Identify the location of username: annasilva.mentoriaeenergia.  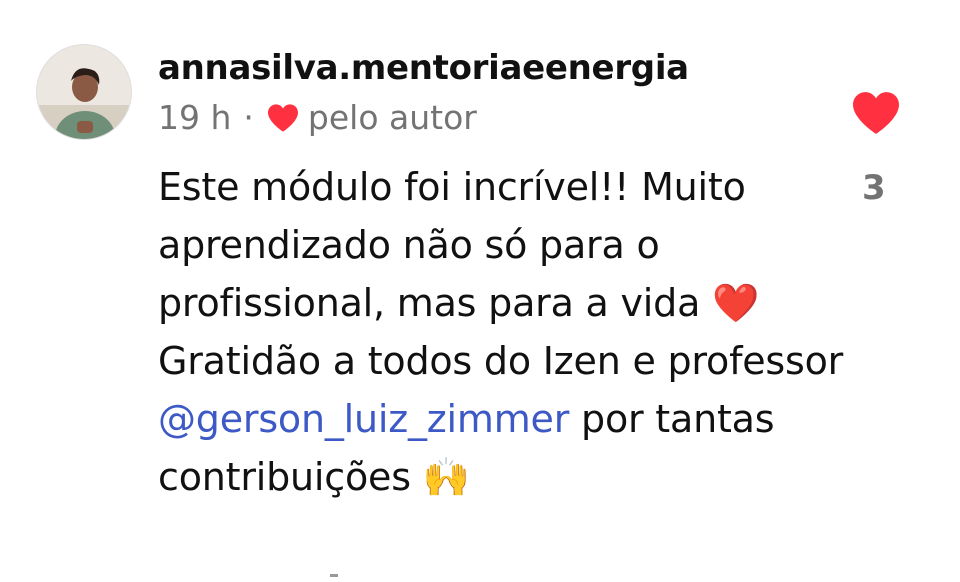
(423, 68).